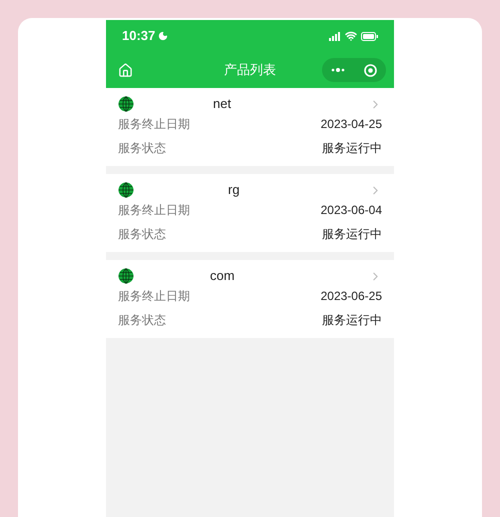  I want to click on field-value: 2023-06-25, so click(351, 296).